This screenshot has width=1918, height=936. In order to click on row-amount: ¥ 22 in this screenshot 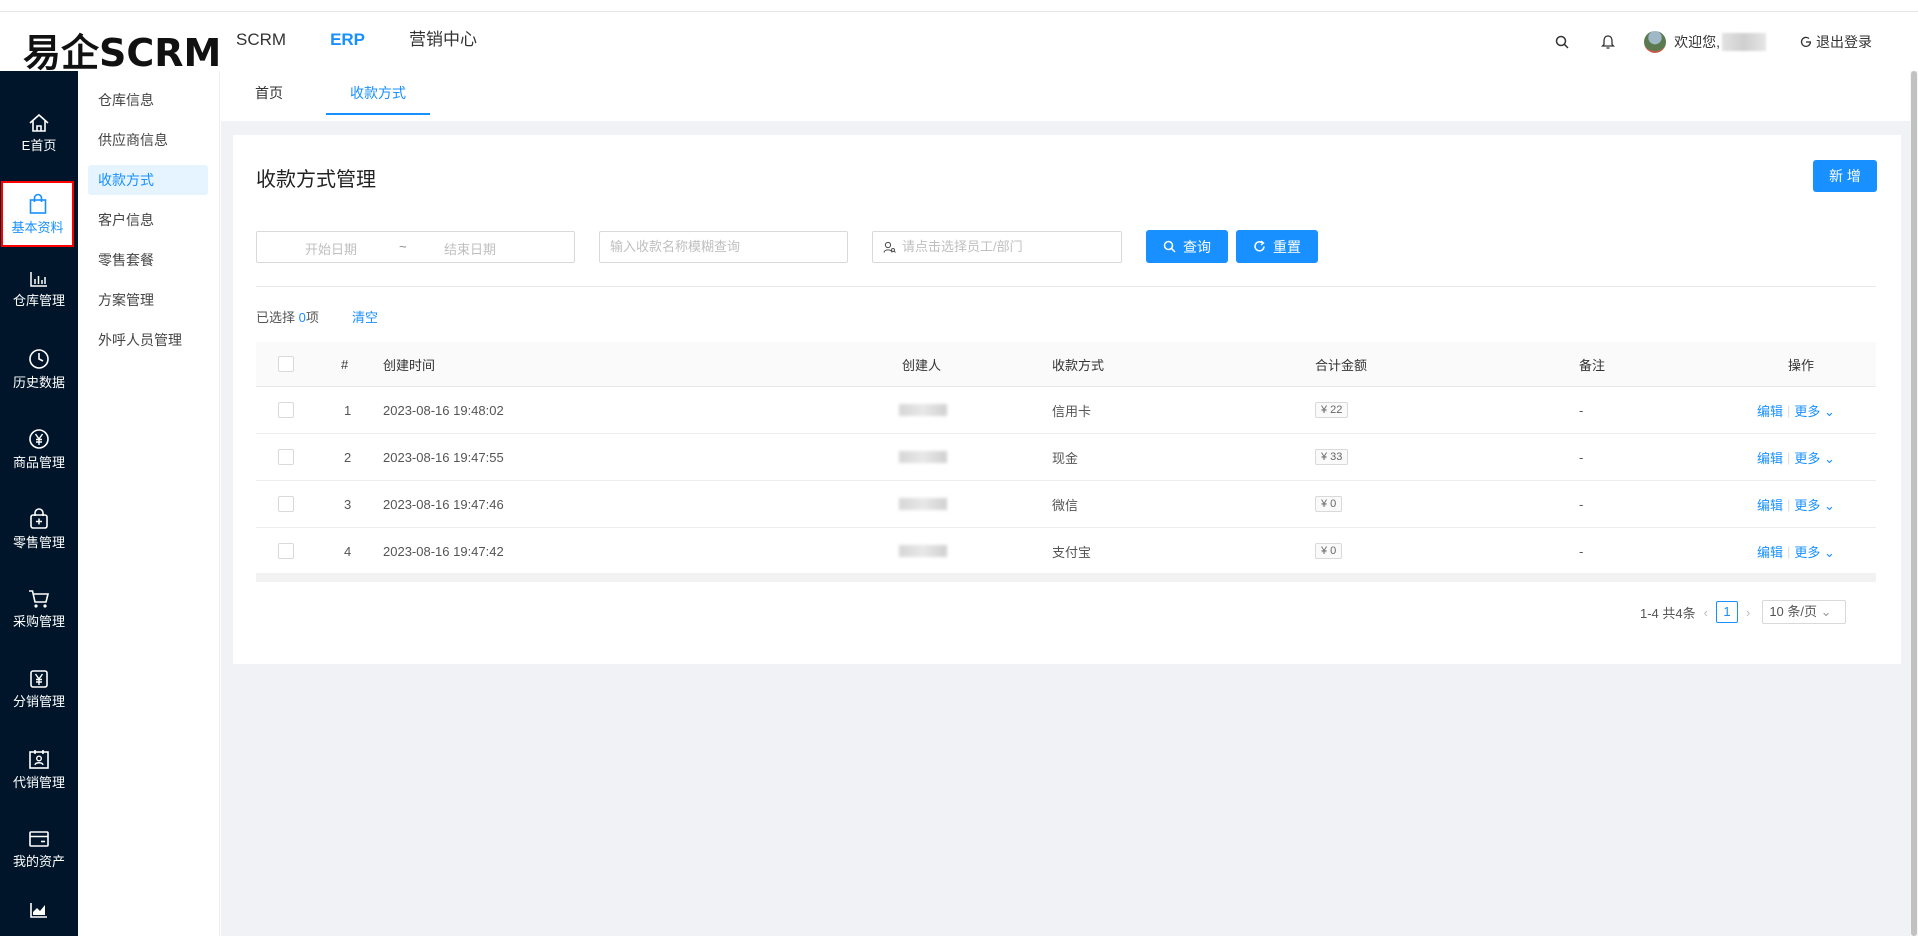, I will do `click(1332, 410)`.